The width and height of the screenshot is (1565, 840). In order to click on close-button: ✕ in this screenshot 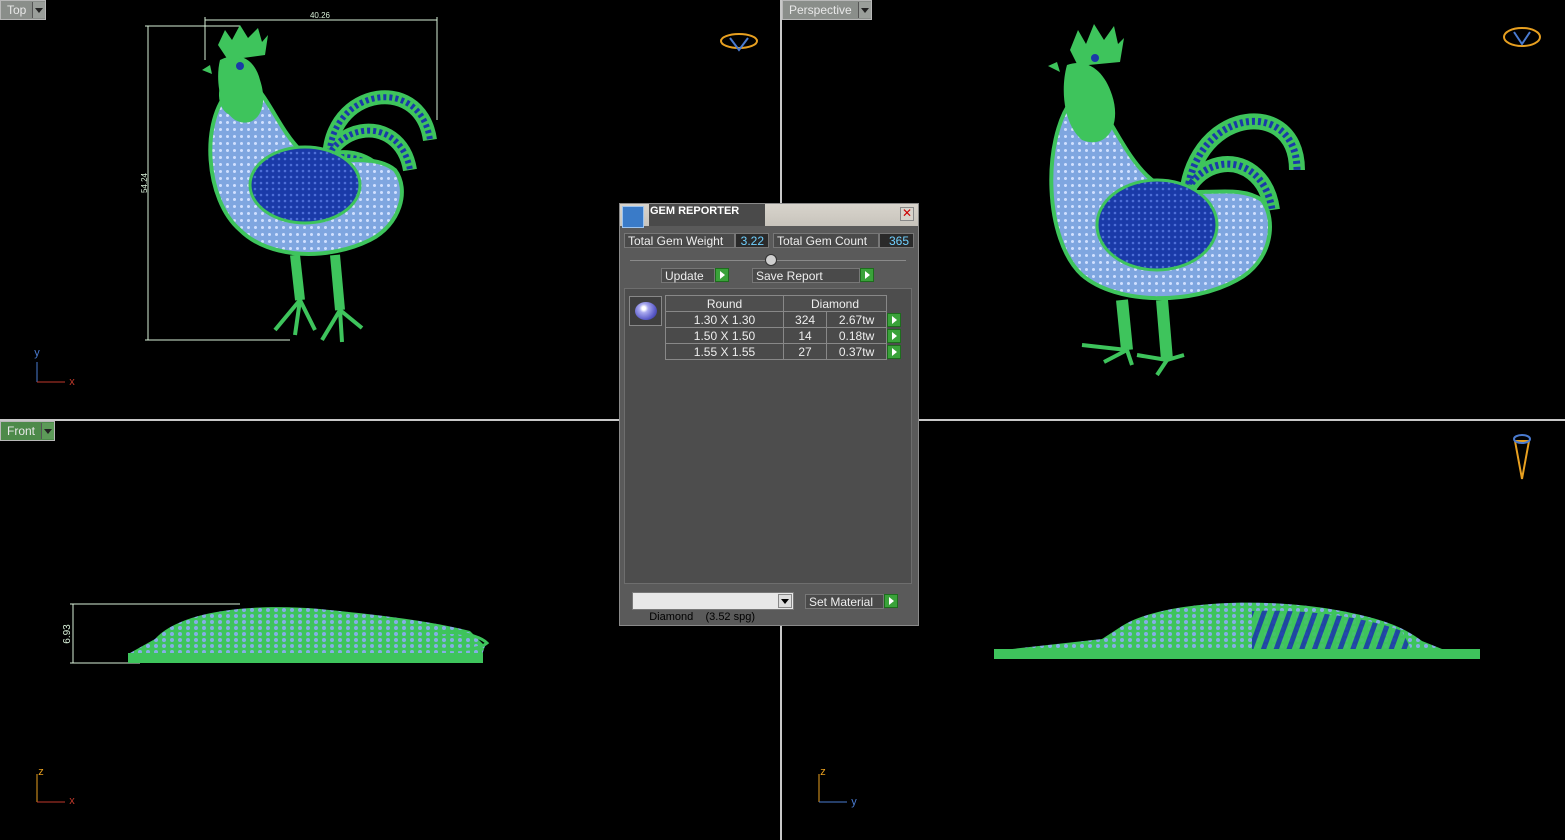, I will do `click(907, 214)`.